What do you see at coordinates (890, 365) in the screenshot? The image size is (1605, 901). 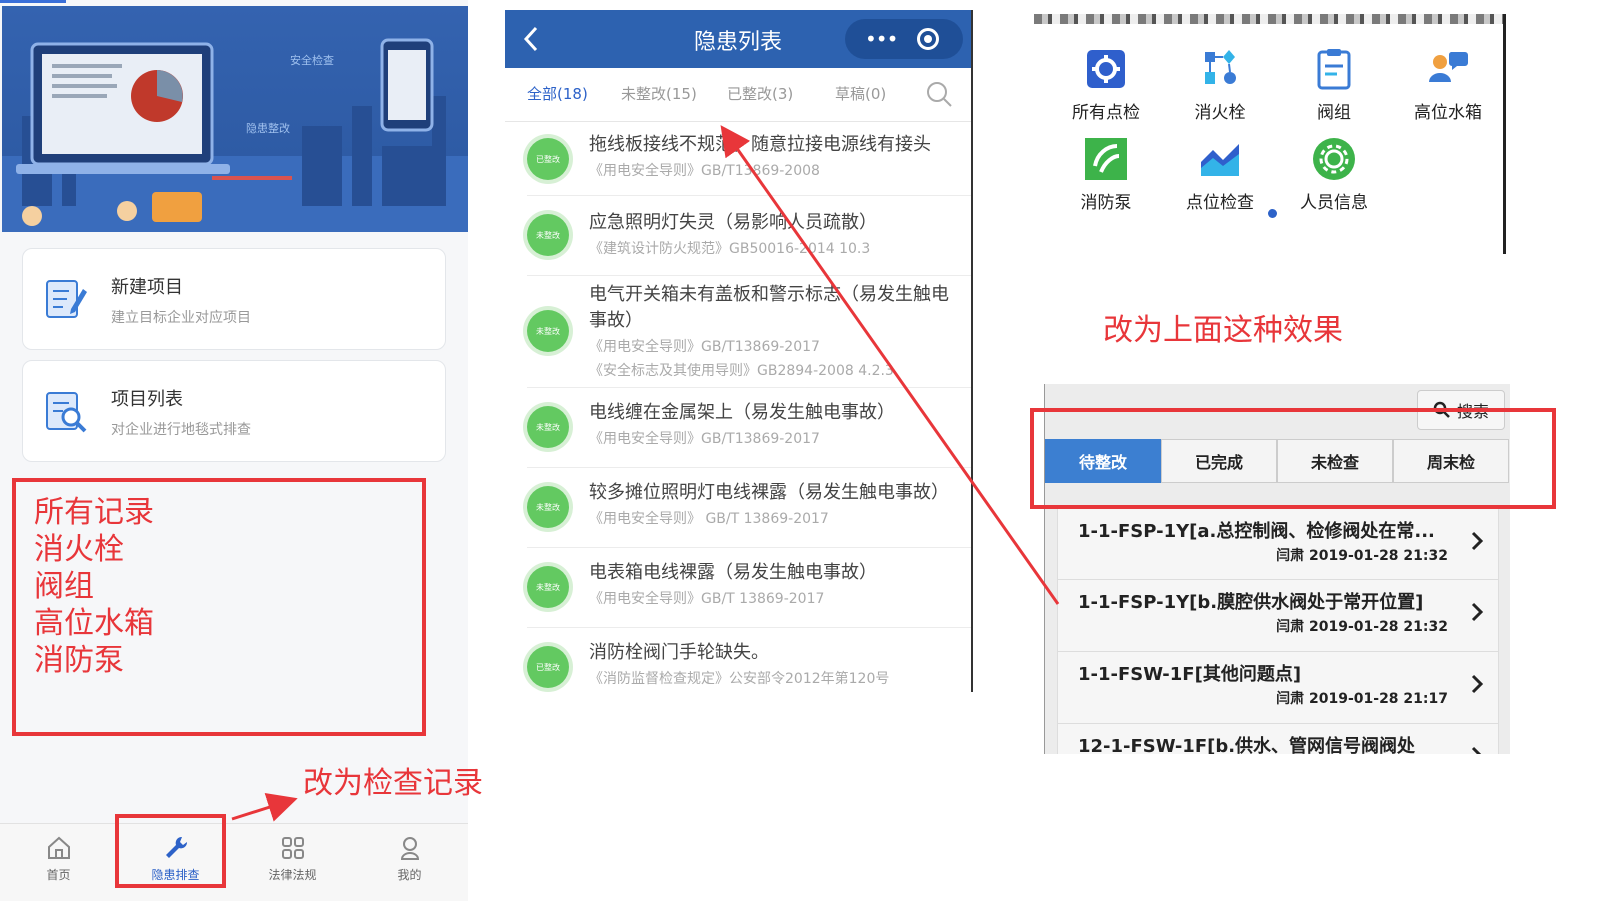 I see `arrow-to-tabs` at bounding box center [890, 365].